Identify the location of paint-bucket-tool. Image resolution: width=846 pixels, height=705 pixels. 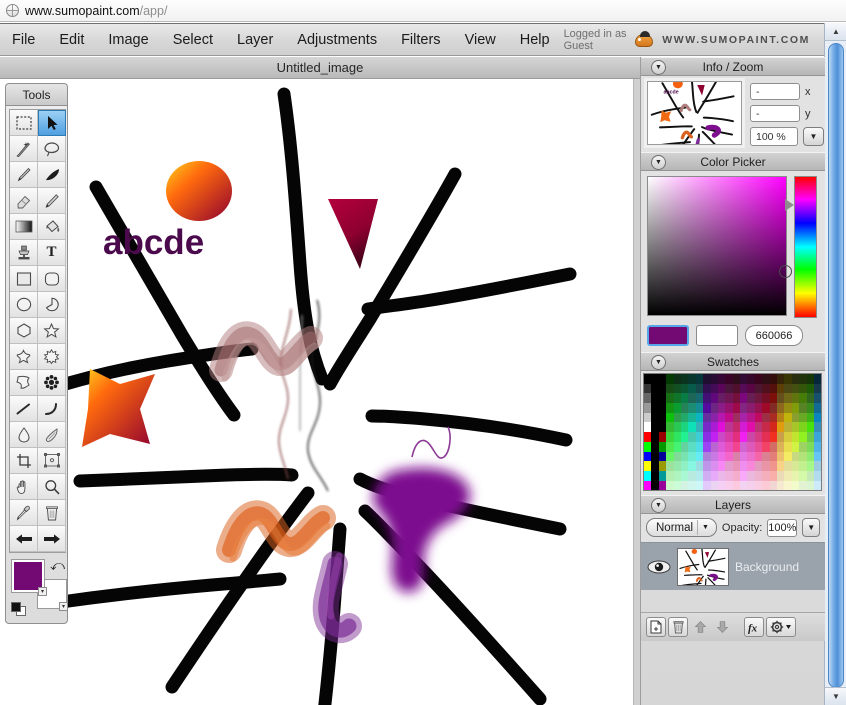
(52, 227).